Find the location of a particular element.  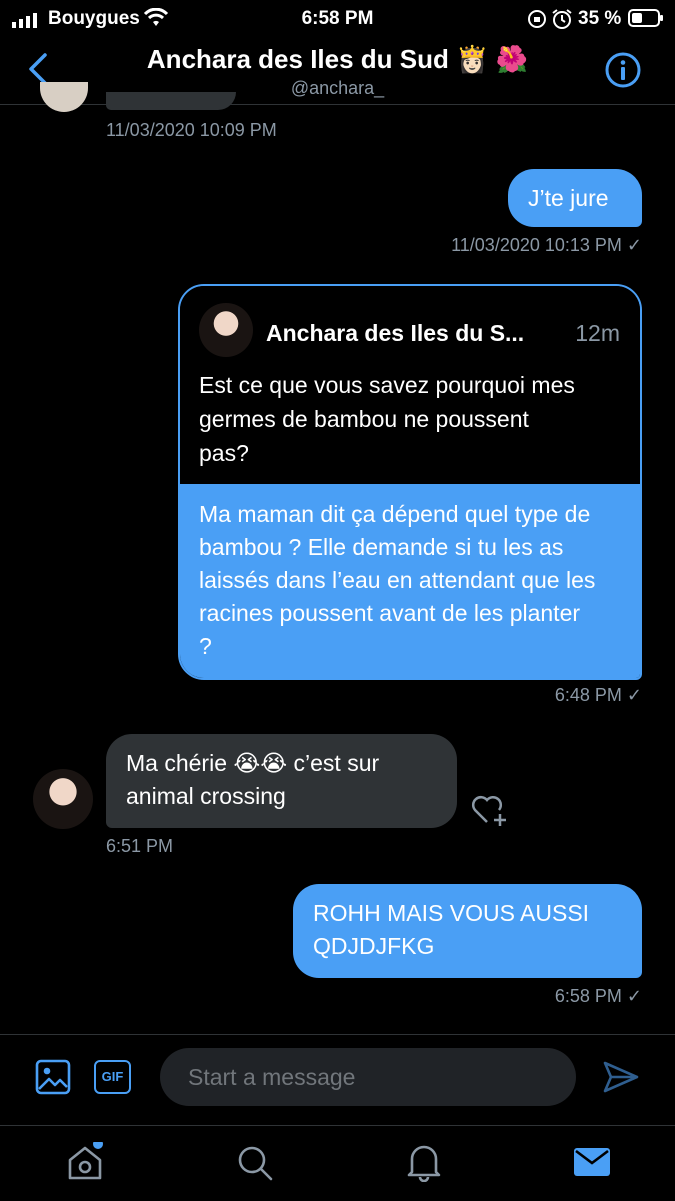

divider is located at coordinates (337, 1034).